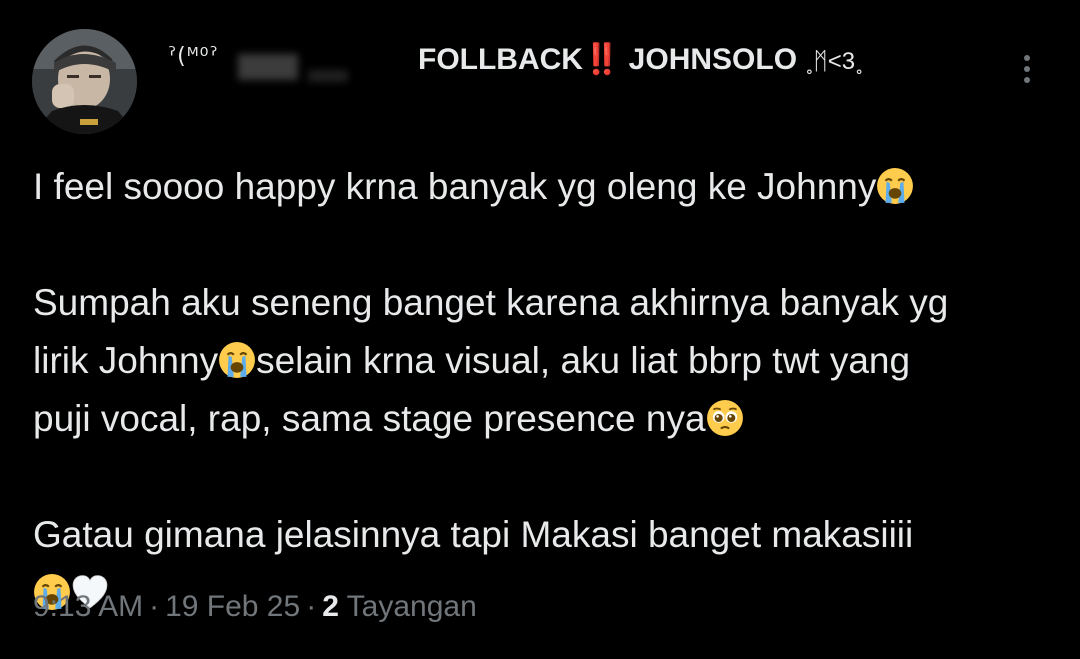  Describe the element at coordinates (369, 418) in the screenshot. I see `tweet-text-4: puji vocal, rap, sama stage presence nya` at that location.